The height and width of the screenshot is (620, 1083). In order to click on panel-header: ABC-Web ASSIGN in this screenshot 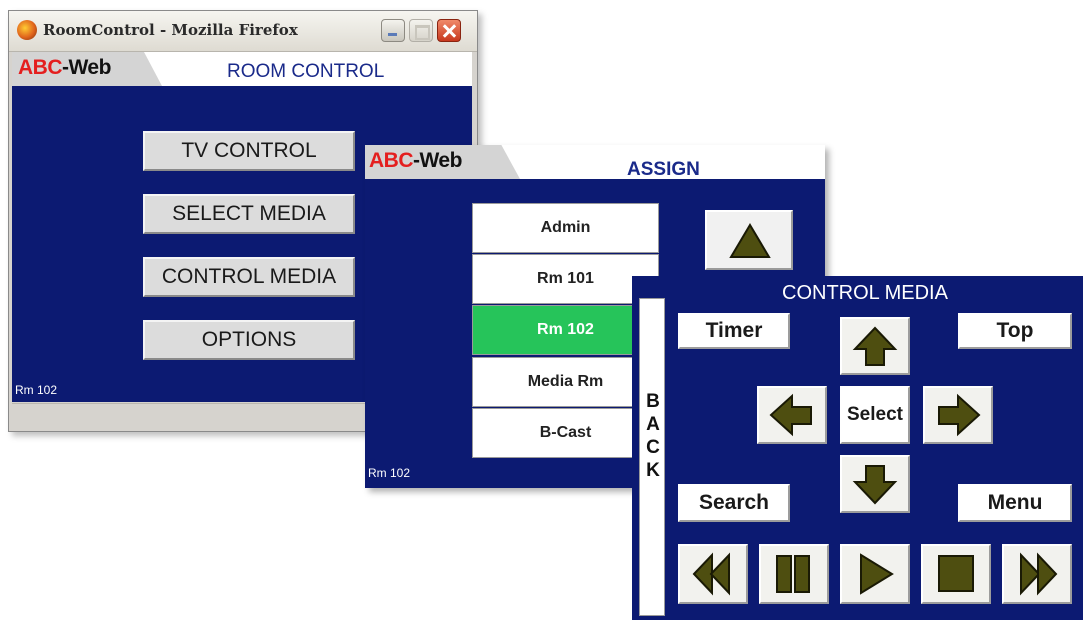, I will do `click(595, 162)`.